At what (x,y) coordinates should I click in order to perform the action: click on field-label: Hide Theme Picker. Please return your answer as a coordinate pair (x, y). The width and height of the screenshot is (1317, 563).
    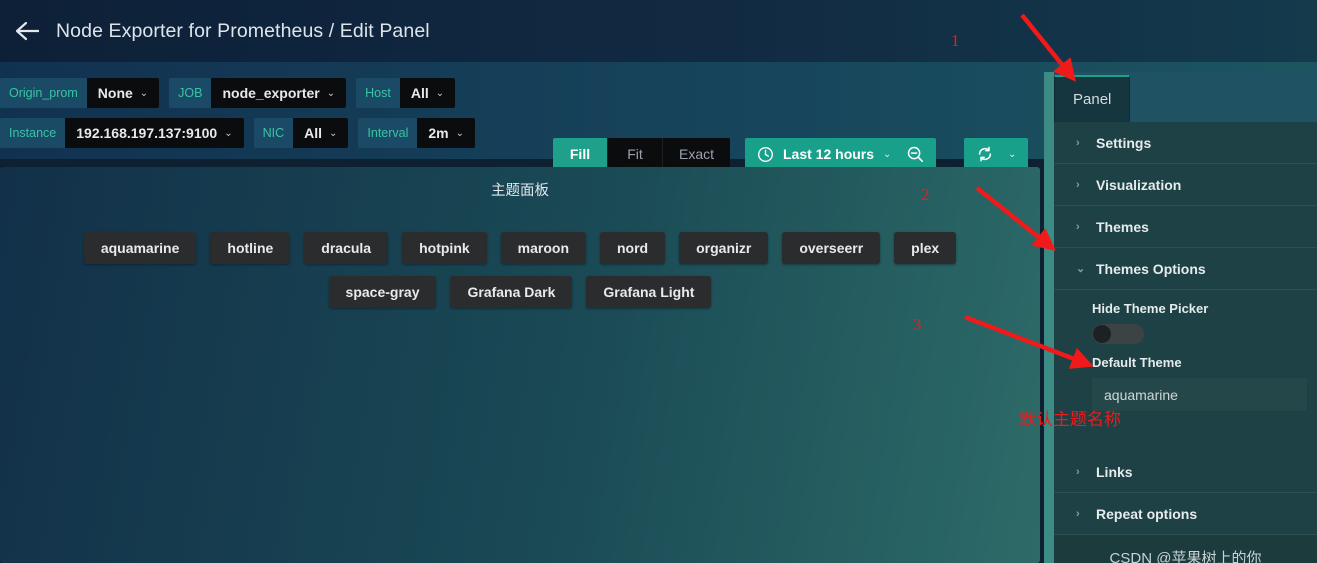
    Looking at the image, I should click on (1150, 308).